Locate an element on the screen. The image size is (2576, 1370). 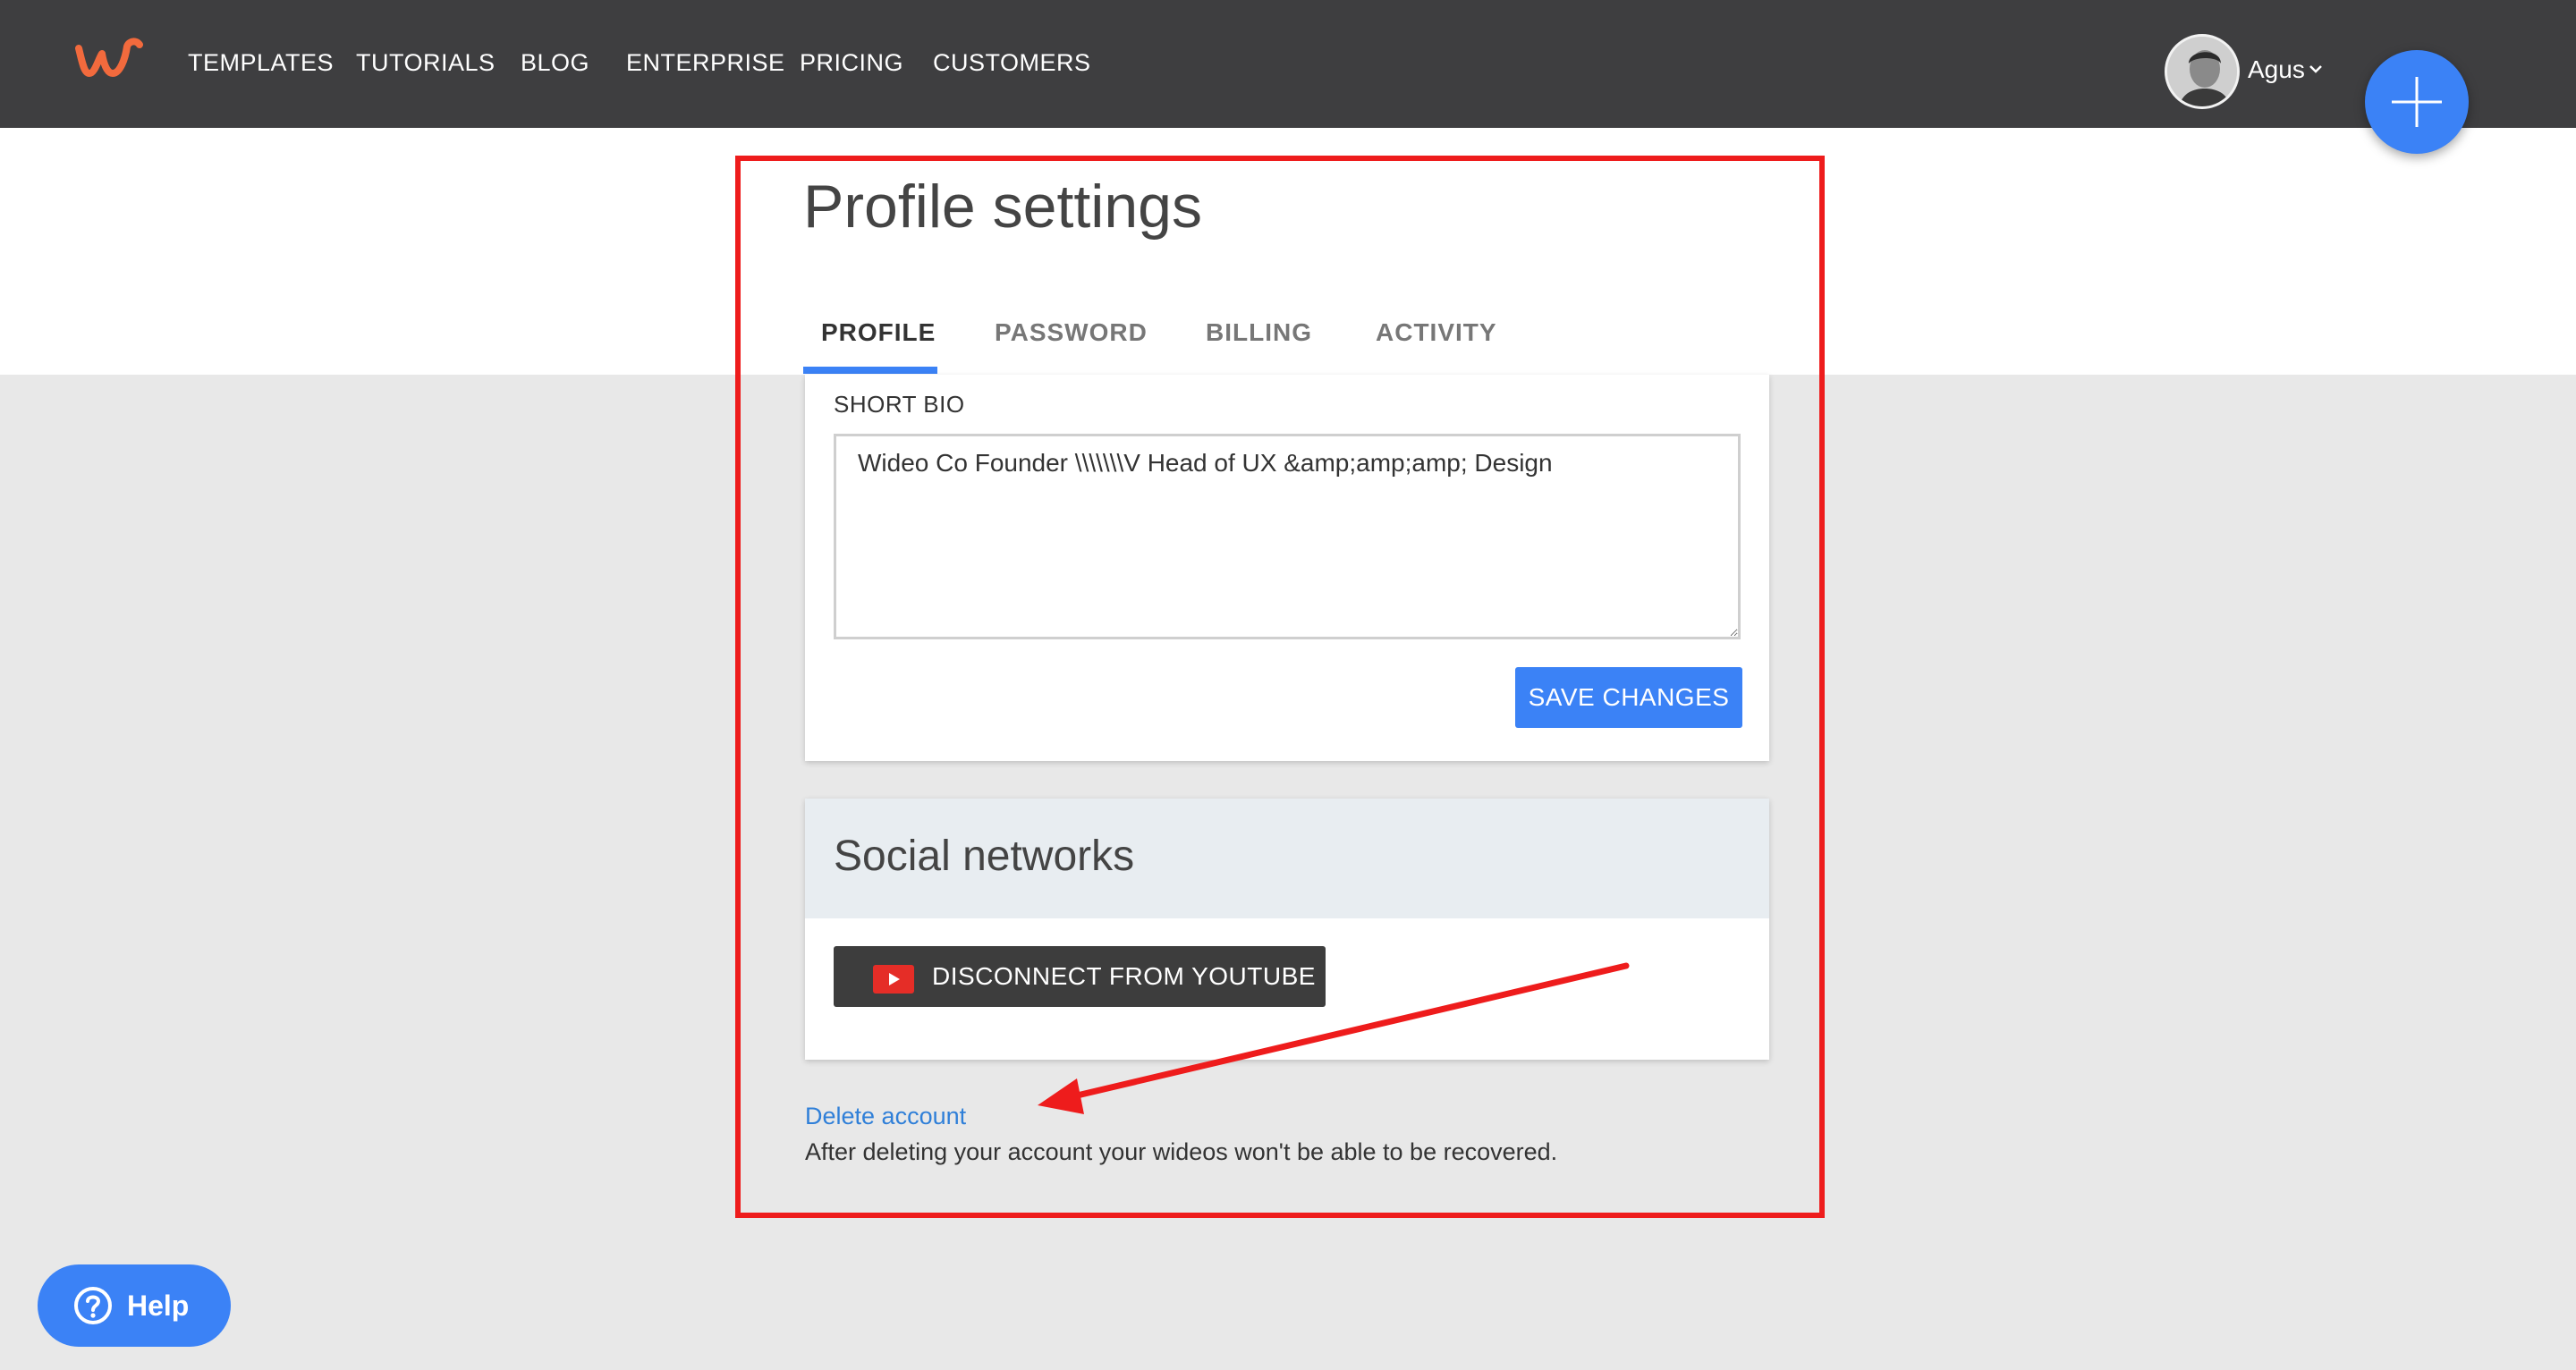
social-networks-title: Social networks is located at coordinates (984, 856).